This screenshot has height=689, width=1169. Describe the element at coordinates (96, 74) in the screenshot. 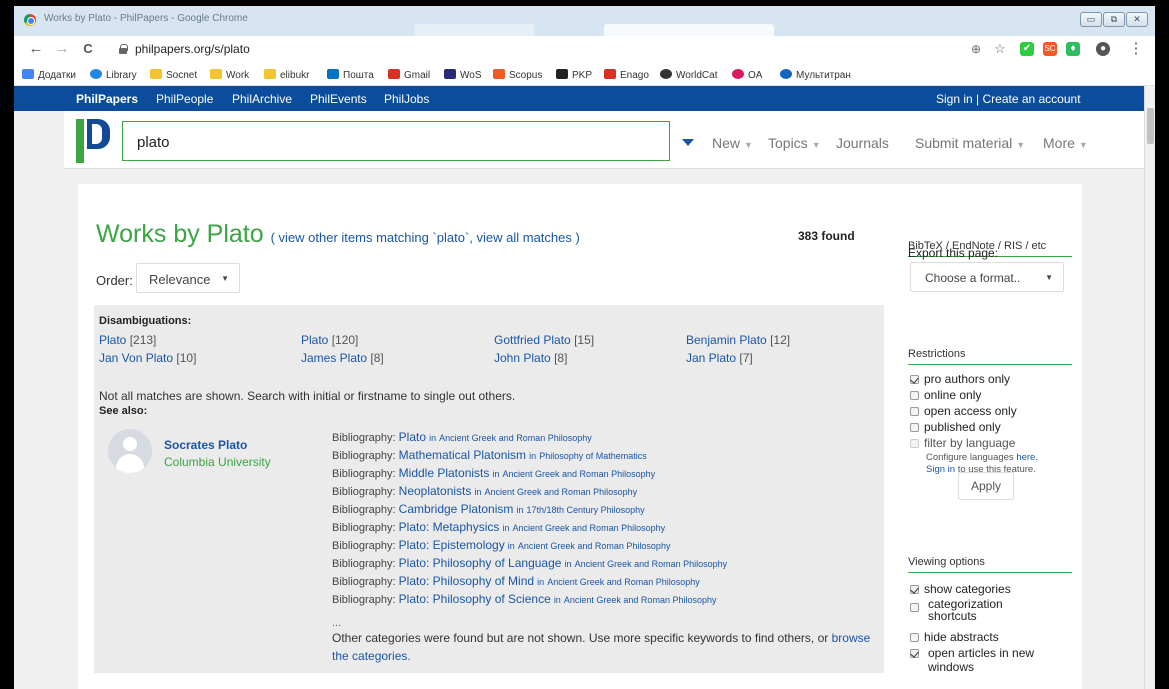

I see `library-icon` at that location.